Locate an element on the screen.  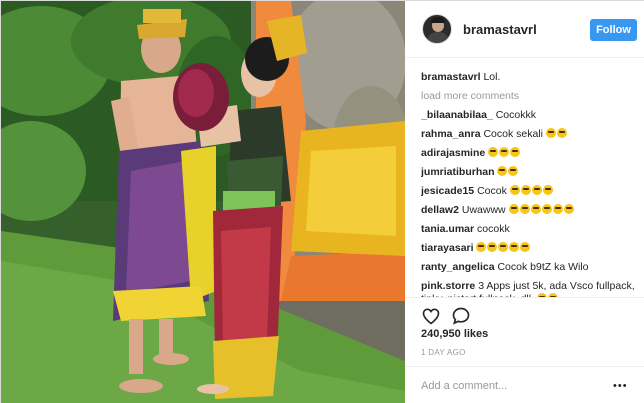
comment-row: rahma_anra Cocok sekali is located at coordinates (529, 134).